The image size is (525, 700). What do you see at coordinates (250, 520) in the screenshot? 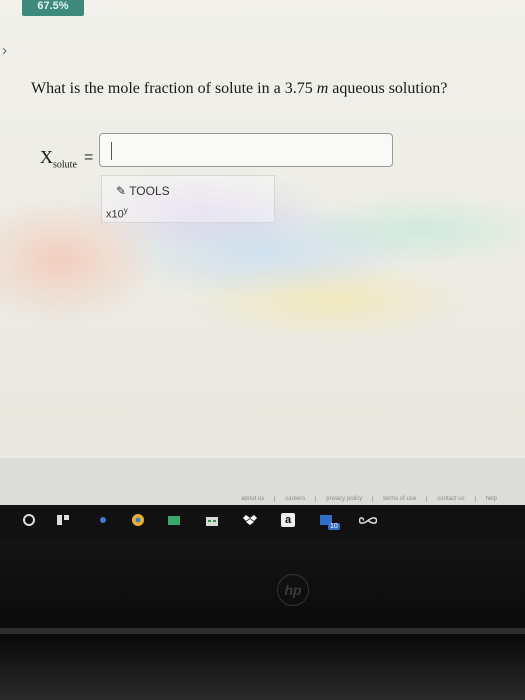
I see `dropbox-icon` at bounding box center [250, 520].